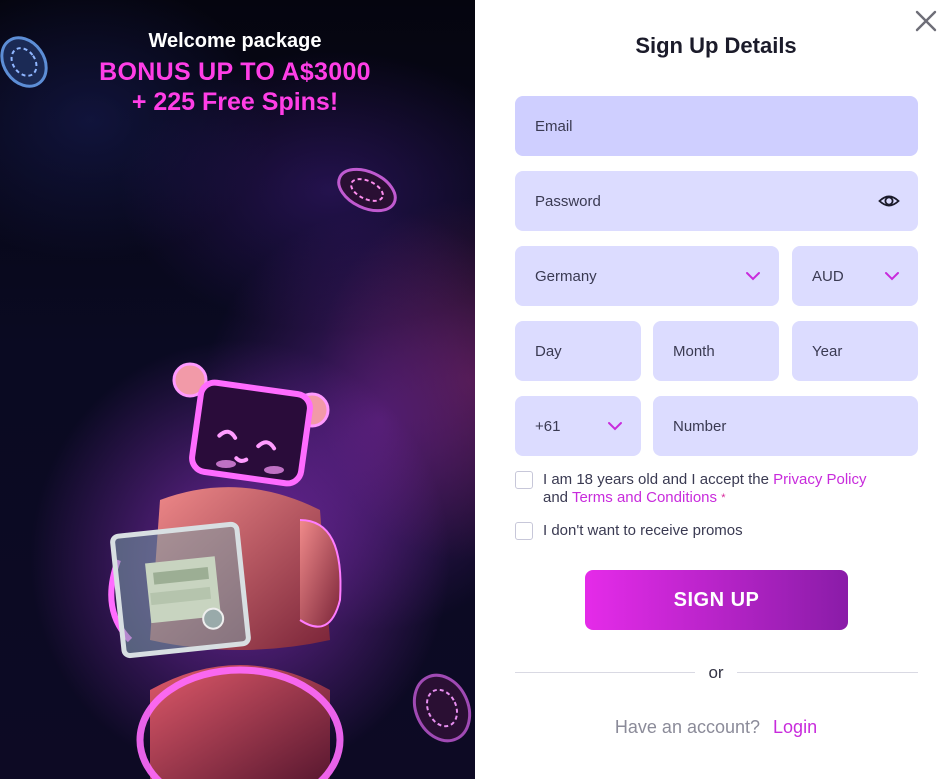 The width and height of the screenshot is (950, 779). What do you see at coordinates (643, 530) in the screenshot?
I see `promos-label: I don't want to receive promos` at bounding box center [643, 530].